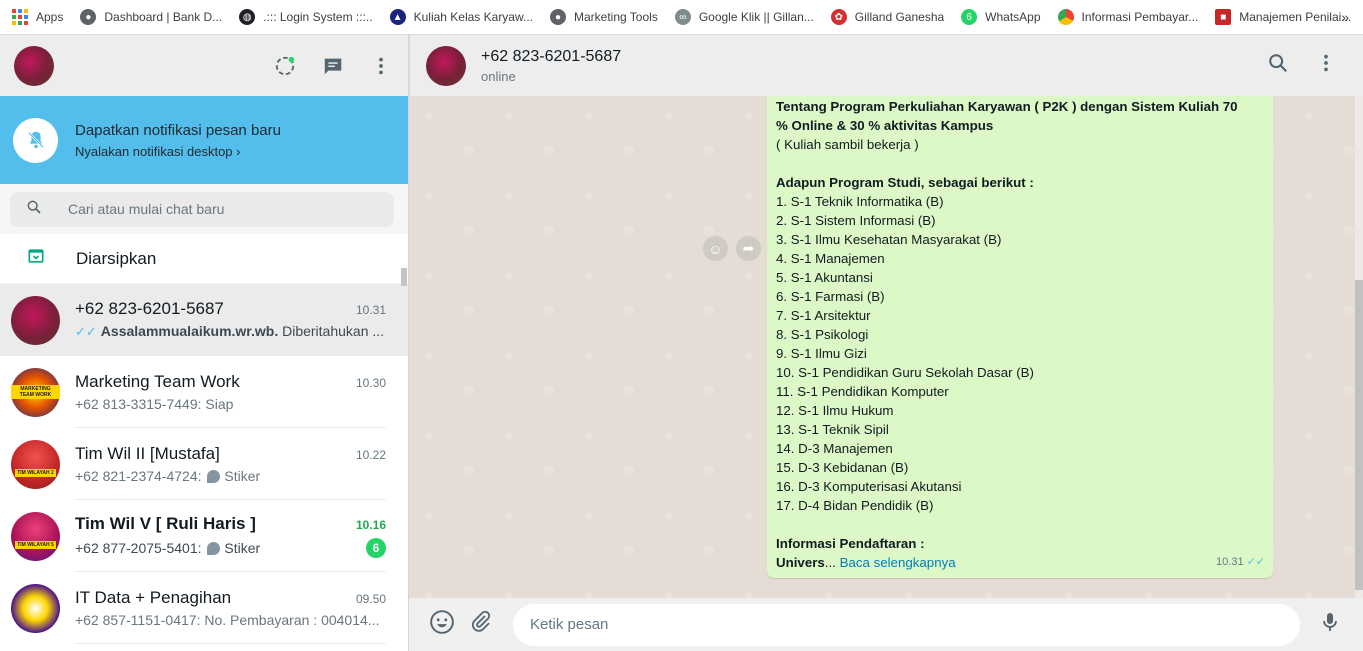 This screenshot has height=651, width=1363. I want to click on message-actions: ☺ ➦, so click(732, 248).